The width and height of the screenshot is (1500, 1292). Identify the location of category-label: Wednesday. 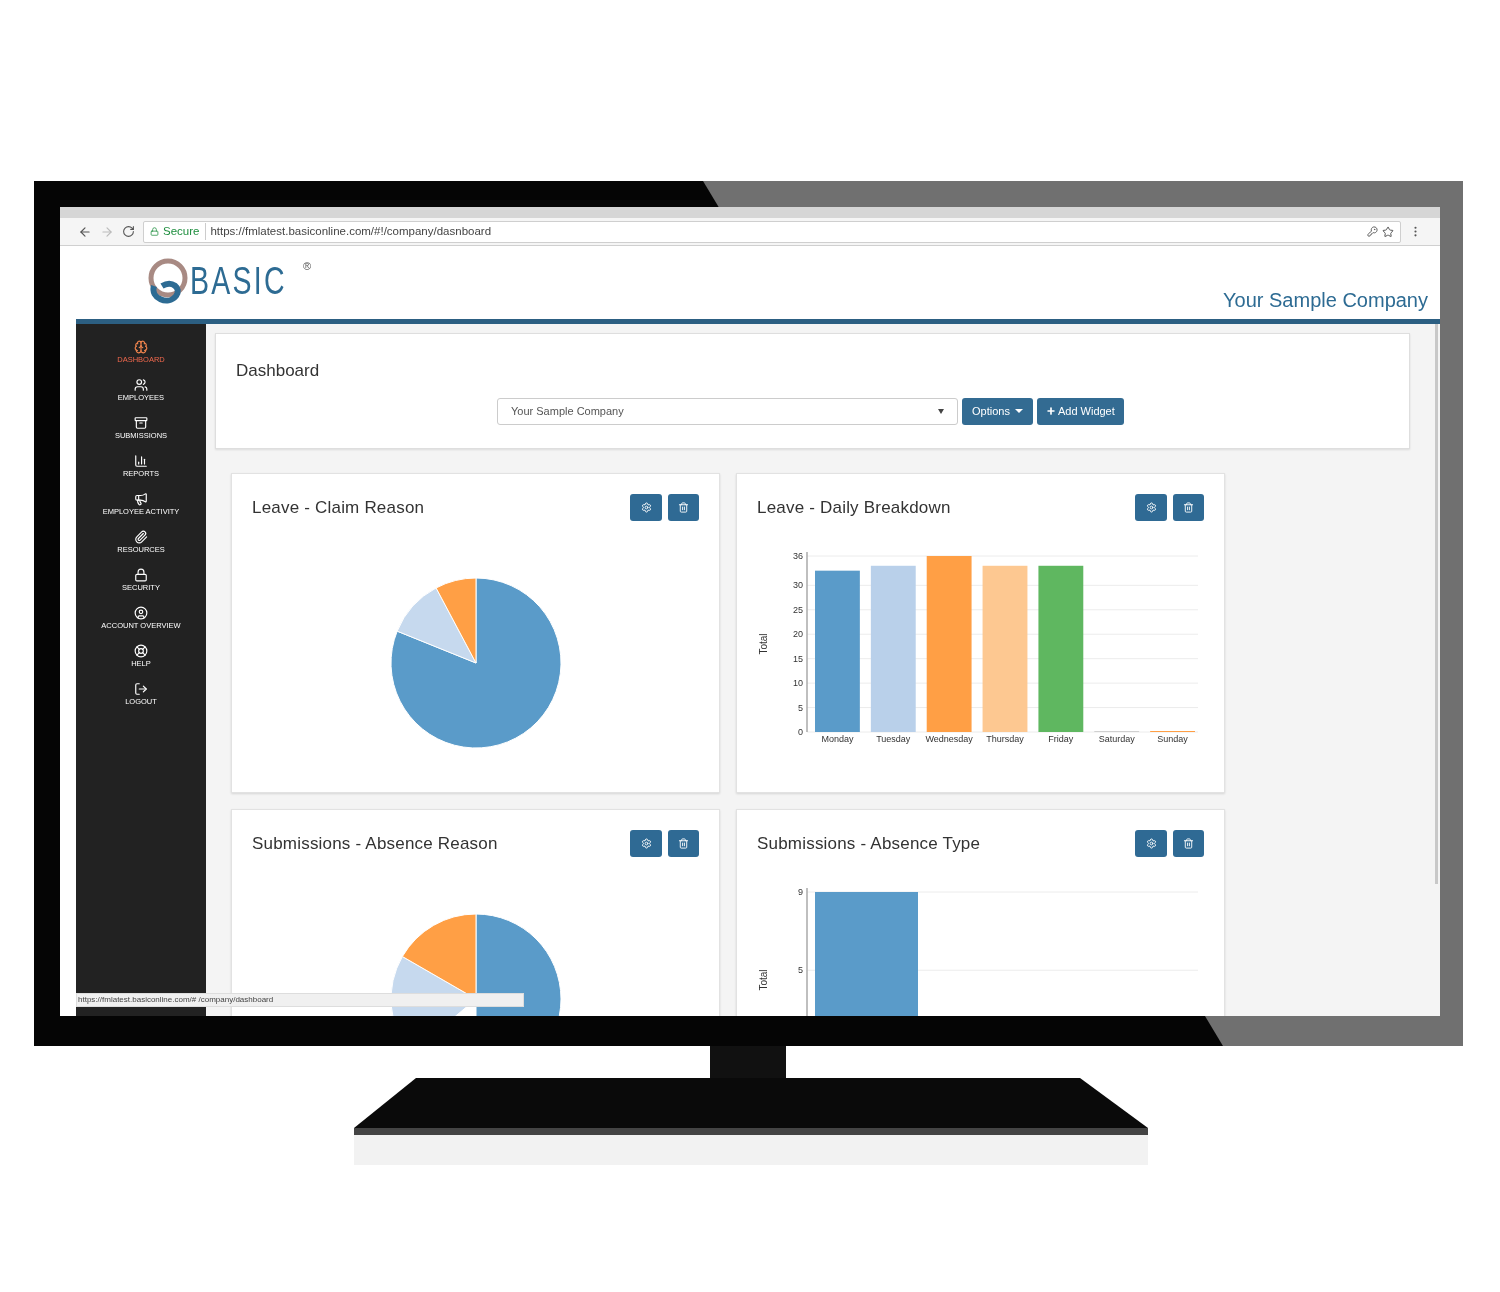
(949, 739).